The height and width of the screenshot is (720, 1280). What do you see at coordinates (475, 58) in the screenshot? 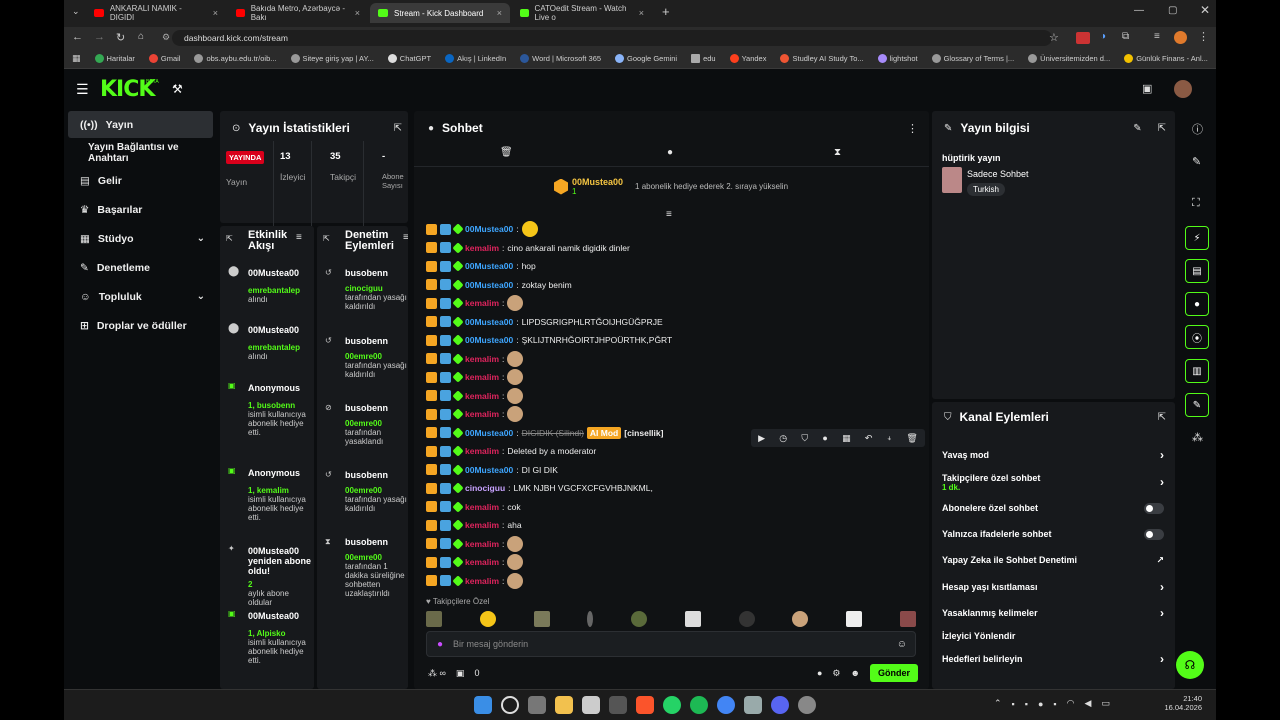
I see `bookmark: Akış | LinkedIn` at bounding box center [475, 58].